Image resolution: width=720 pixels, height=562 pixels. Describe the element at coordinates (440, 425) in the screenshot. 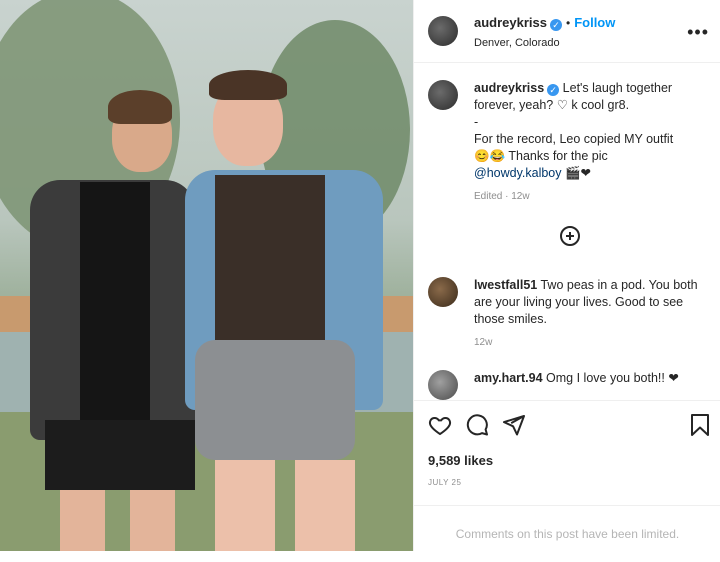

I see `heart-icon` at that location.